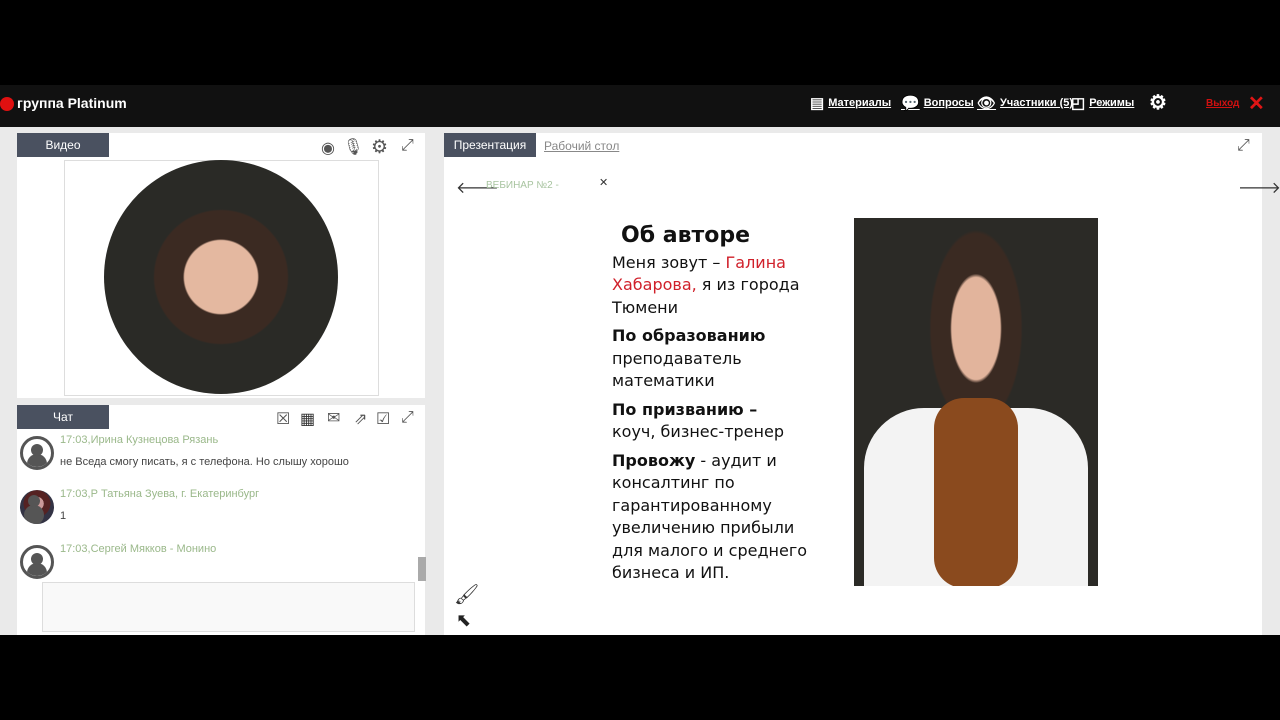 The image size is (1280, 720). I want to click on message-text: 1, so click(63, 516).